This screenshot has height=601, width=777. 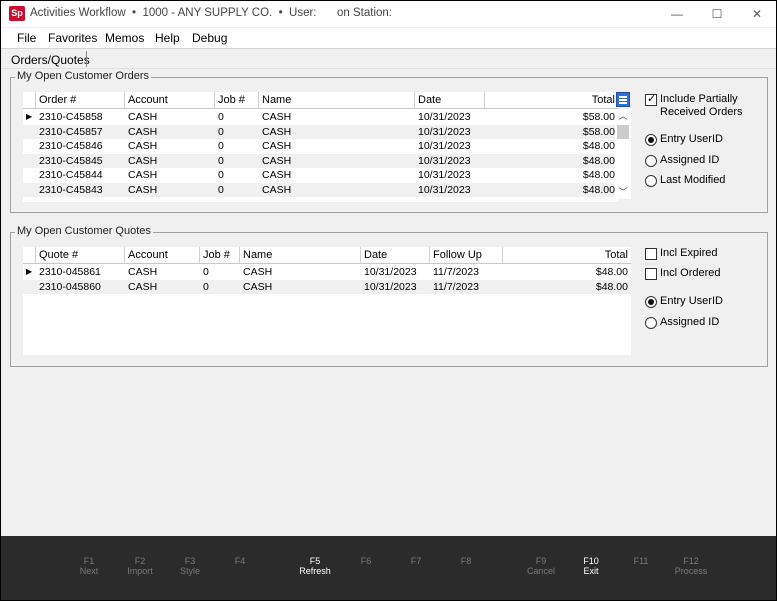 What do you see at coordinates (623, 99) in the screenshot?
I see `column-chooser-icon` at bounding box center [623, 99].